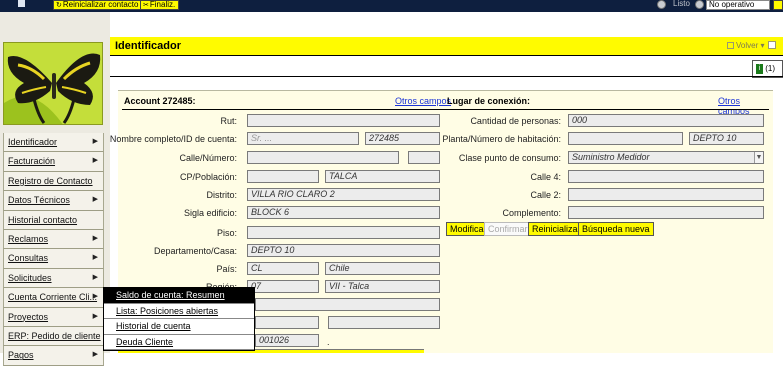 The height and width of the screenshot is (366, 783). I want to click on region-code-field: 07, so click(283, 286).